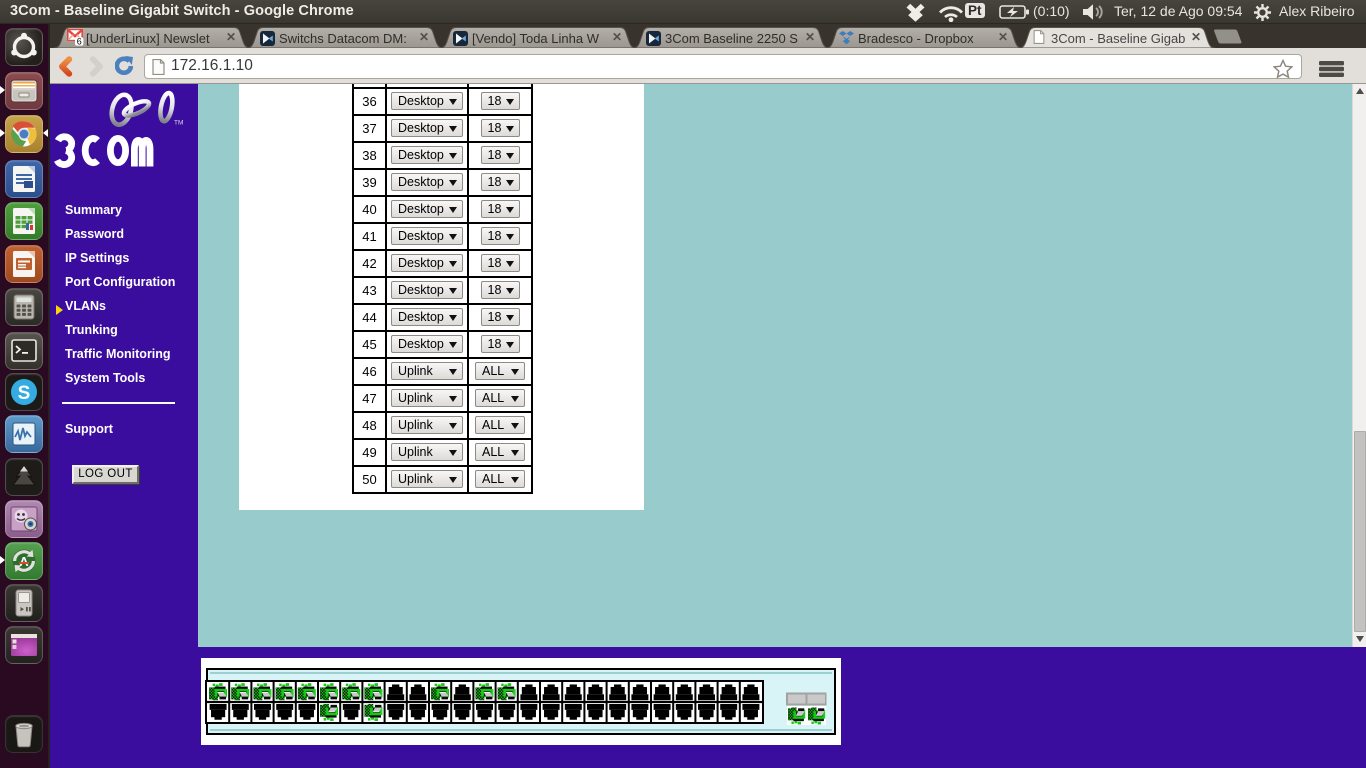 The width and height of the screenshot is (1366, 768). What do you see at coordinates (79, 41) in the screenshot?
I see `svg-text: 6` at bounding box center [79, 41].